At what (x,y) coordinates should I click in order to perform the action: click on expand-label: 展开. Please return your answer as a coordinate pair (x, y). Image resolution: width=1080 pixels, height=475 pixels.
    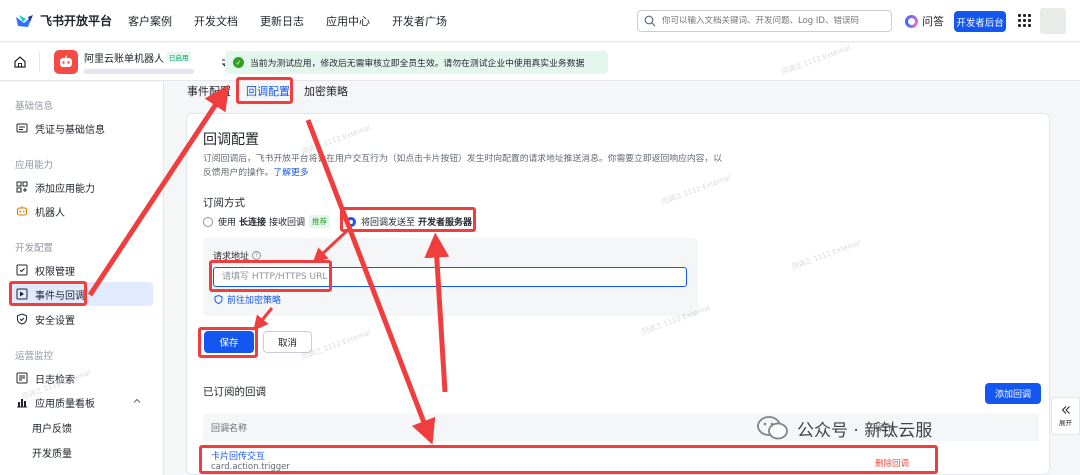
    Looking at the image, I should click on (1065, 423).